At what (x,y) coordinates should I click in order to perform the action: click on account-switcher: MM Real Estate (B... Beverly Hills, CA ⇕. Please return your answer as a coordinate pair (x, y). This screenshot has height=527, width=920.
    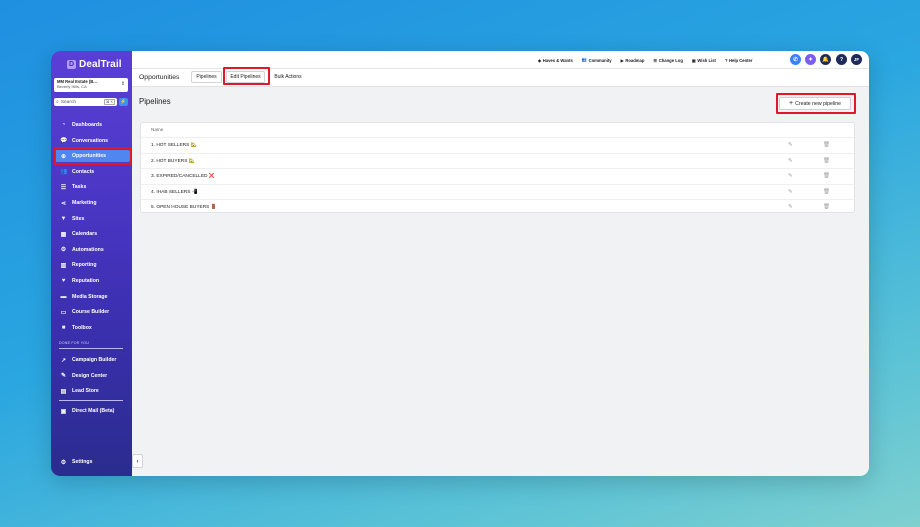
    Looking at the image, I should click on (91, 85).